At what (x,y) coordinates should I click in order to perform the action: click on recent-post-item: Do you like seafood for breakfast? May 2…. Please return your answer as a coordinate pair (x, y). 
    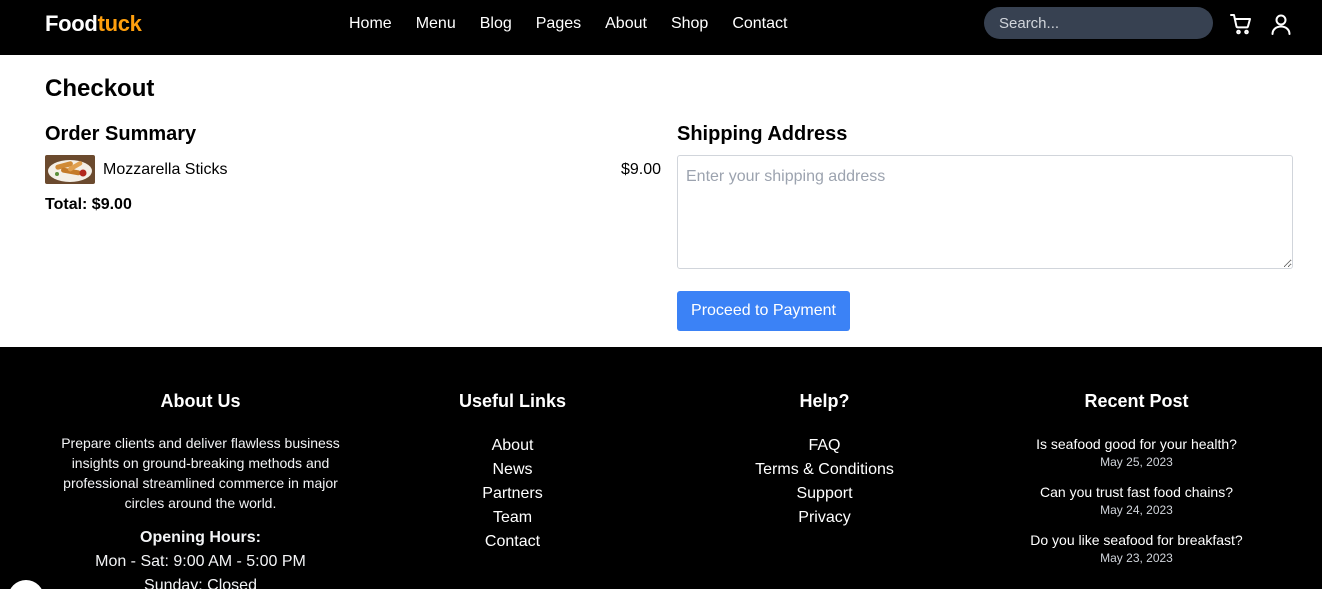
    Looking at the image, I should click on (1136, 549).